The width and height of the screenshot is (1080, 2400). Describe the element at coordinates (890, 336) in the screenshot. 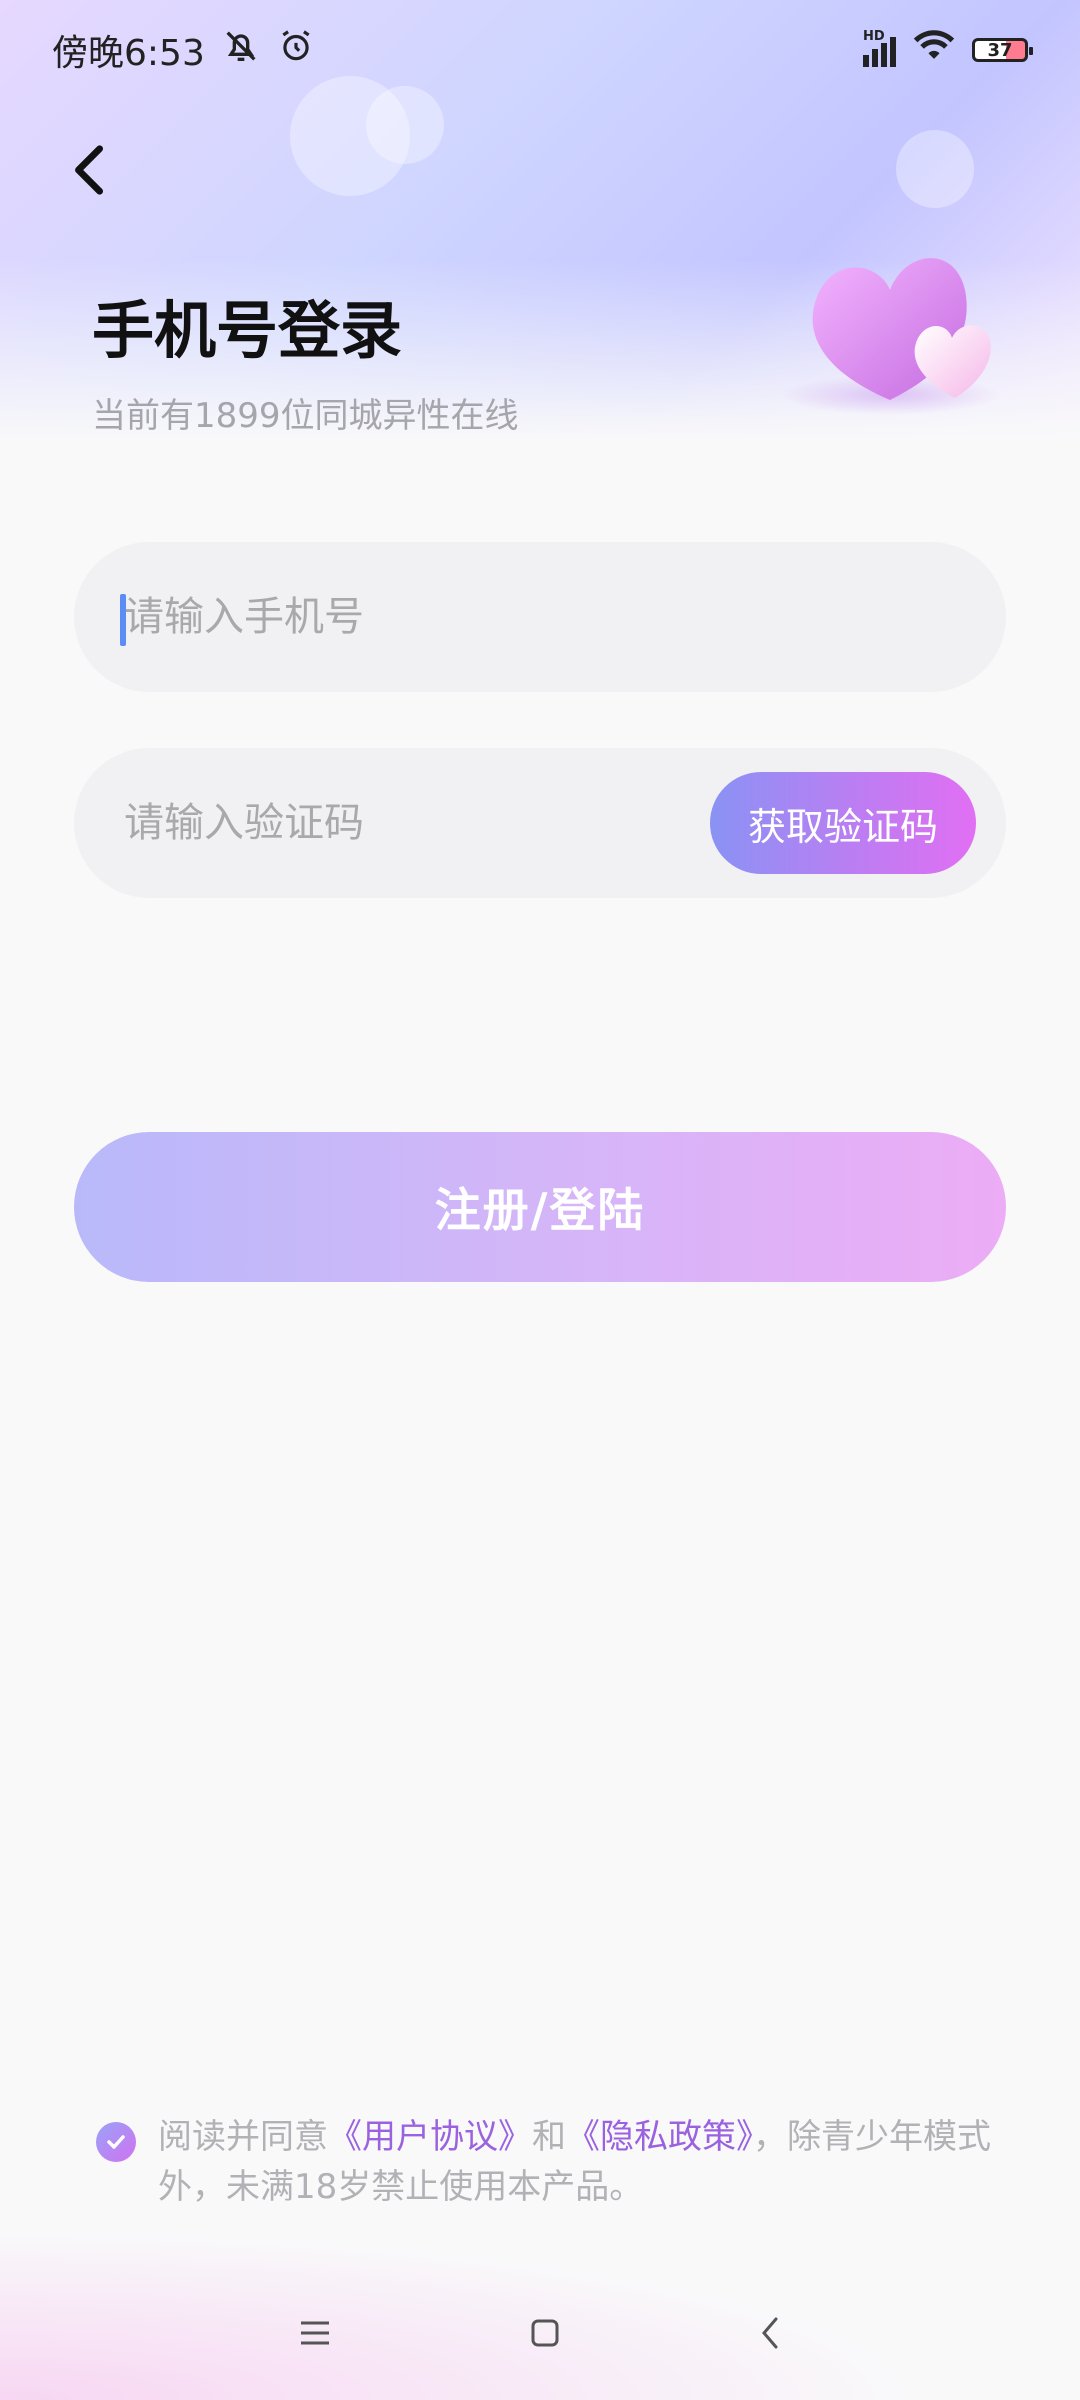

I see `hearts-illustration` at that location.